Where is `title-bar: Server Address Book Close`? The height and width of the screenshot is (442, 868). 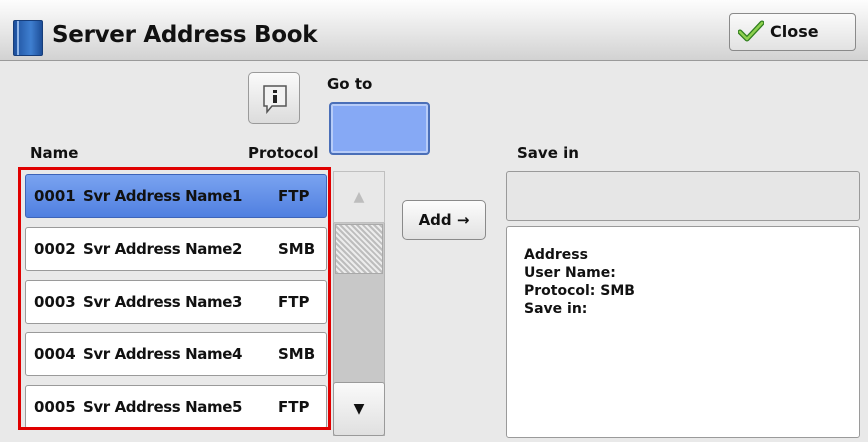
title-bar: Server Address Book Close is located at coordinates (434, 30).